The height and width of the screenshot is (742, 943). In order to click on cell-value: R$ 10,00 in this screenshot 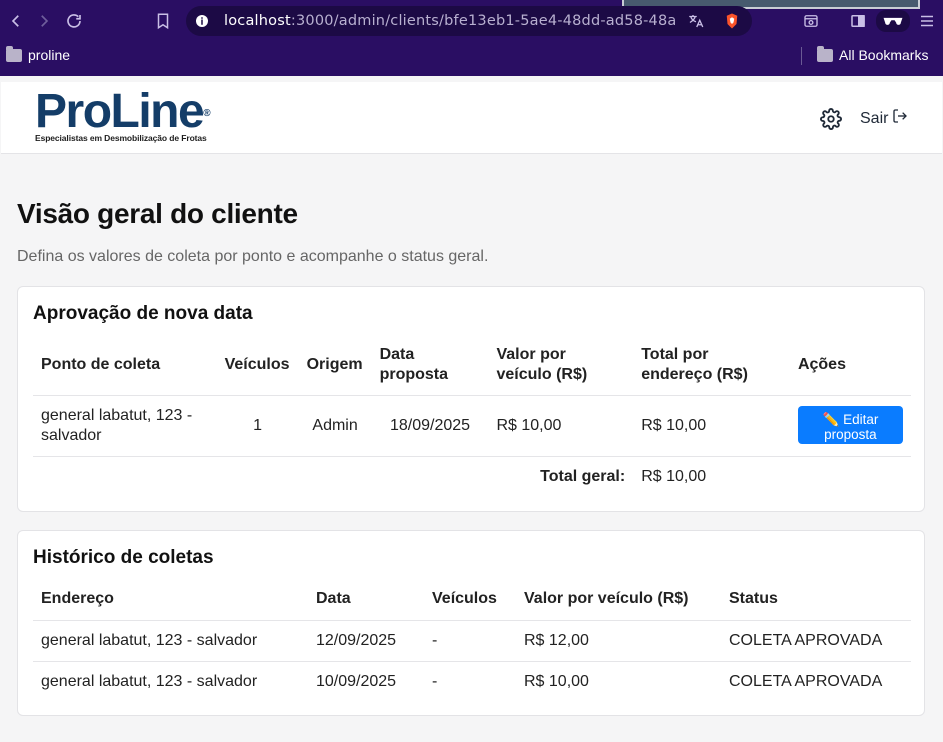, I will do `click(618, 681)`.